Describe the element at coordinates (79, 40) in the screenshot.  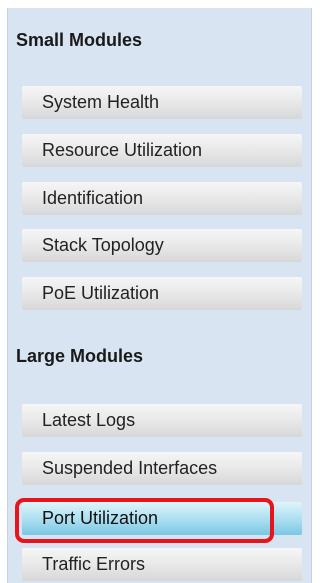
I see `small-modules-heading: Small Modules` at that location.